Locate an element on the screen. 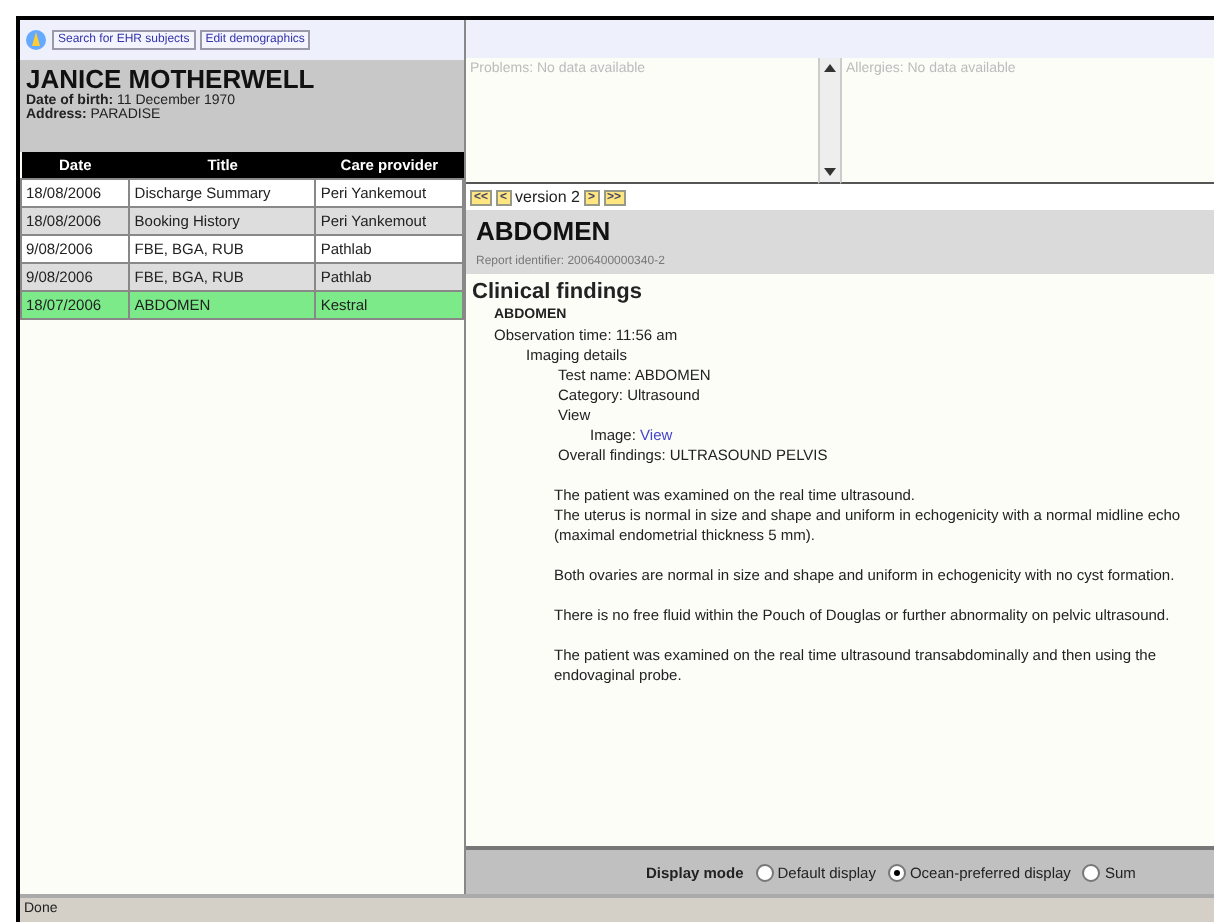 The image size is (1214, 922). version-label: version 2 is located at coordinates (547, 197).